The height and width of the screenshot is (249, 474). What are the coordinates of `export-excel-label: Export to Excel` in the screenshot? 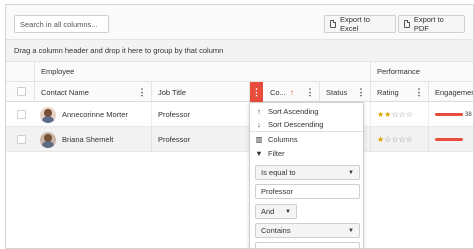 It's located at (354, 24).